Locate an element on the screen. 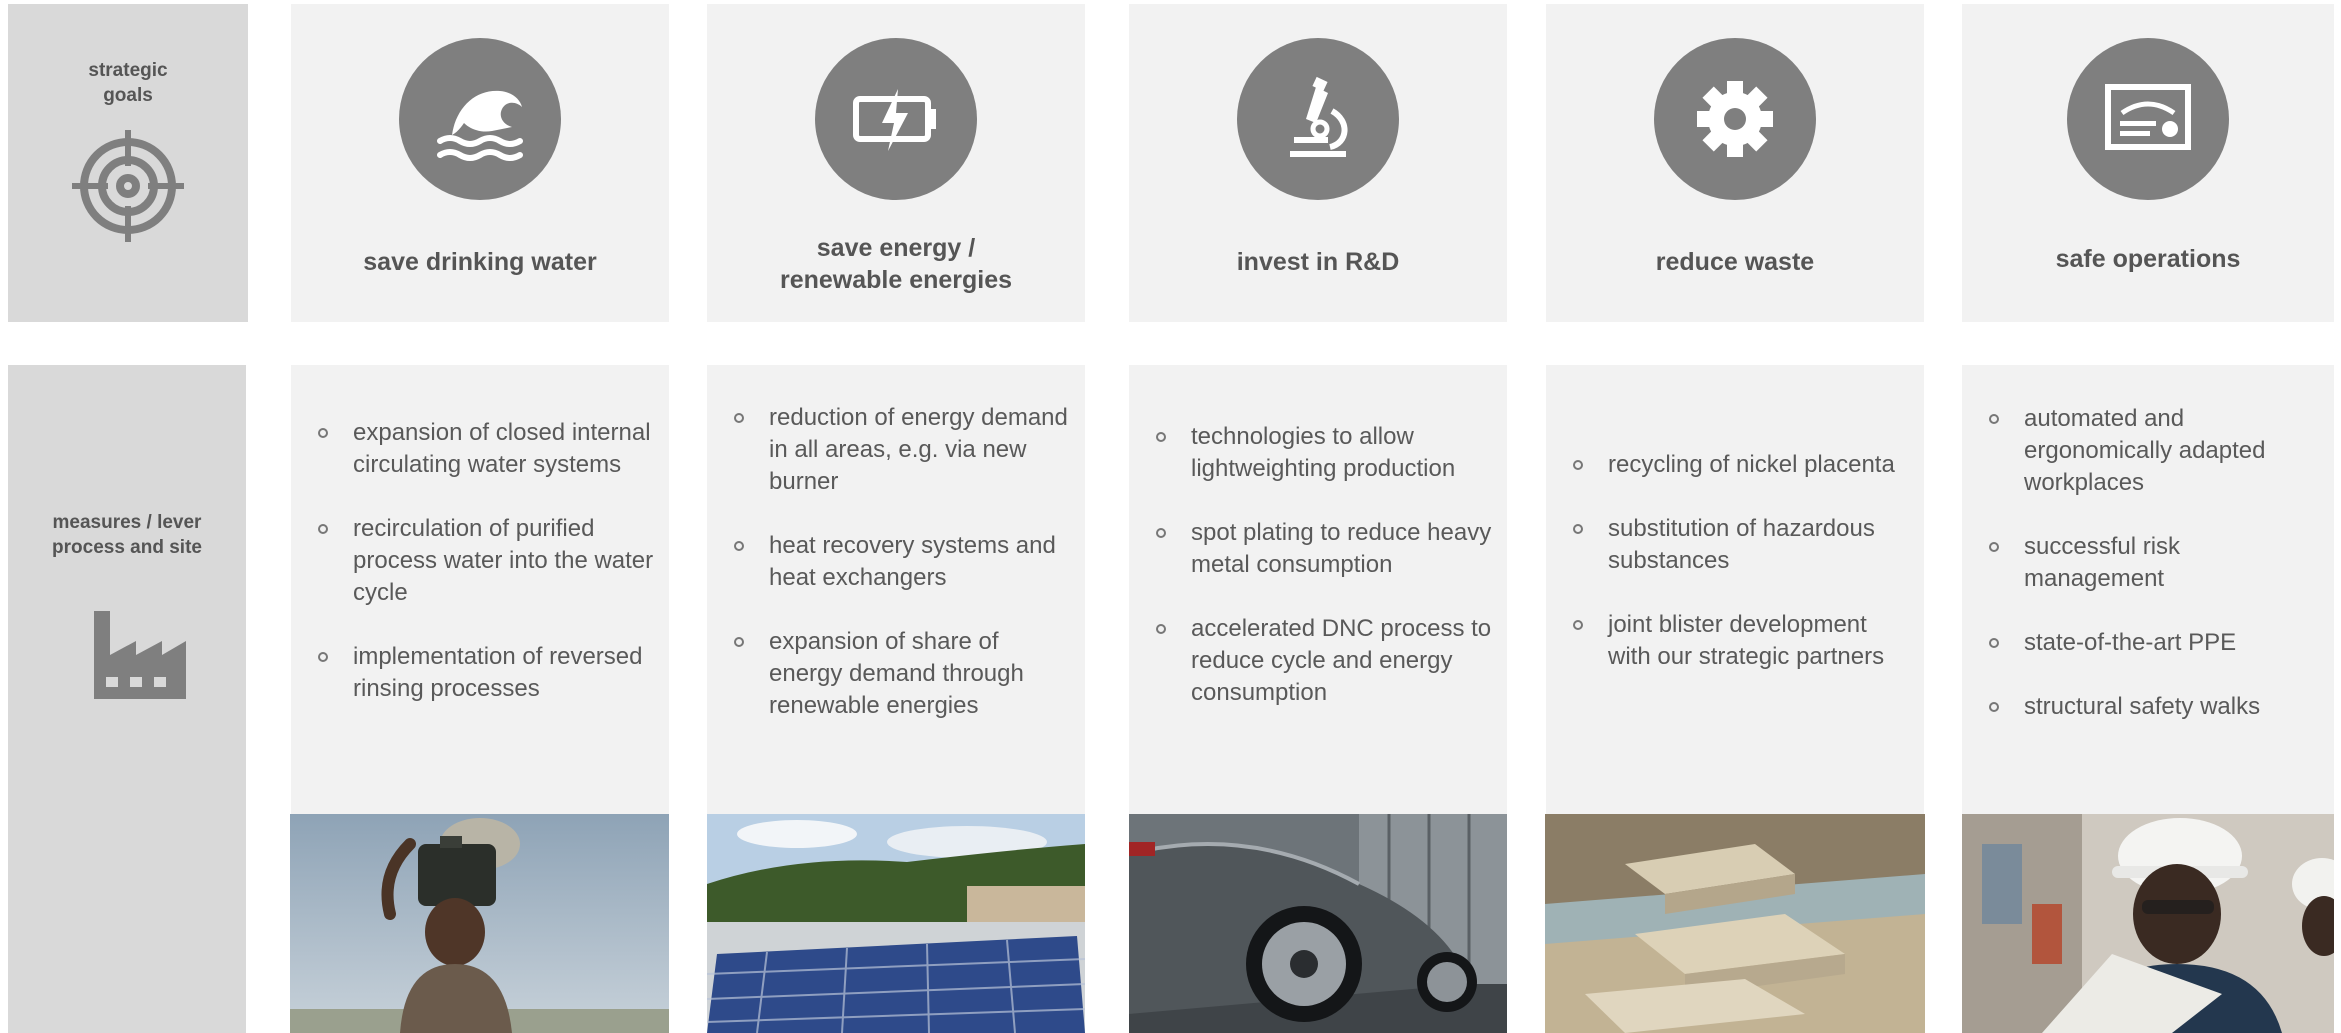 The image size is (2341, 1033). engineer-with-helmet-photo is located at coordinates (2148, 923).